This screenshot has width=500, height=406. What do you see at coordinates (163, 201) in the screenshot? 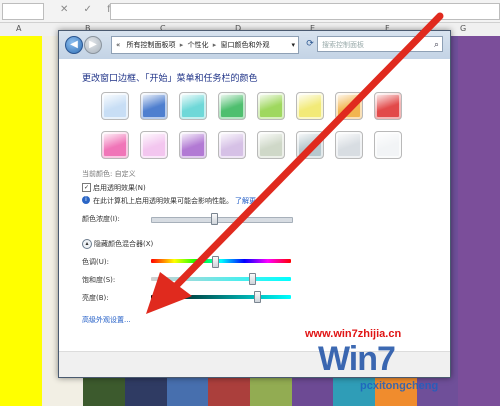
I see `performance-info-text: 在此计算机上启用透明效果可能会影响性能。` at bounding box center [163, 201].